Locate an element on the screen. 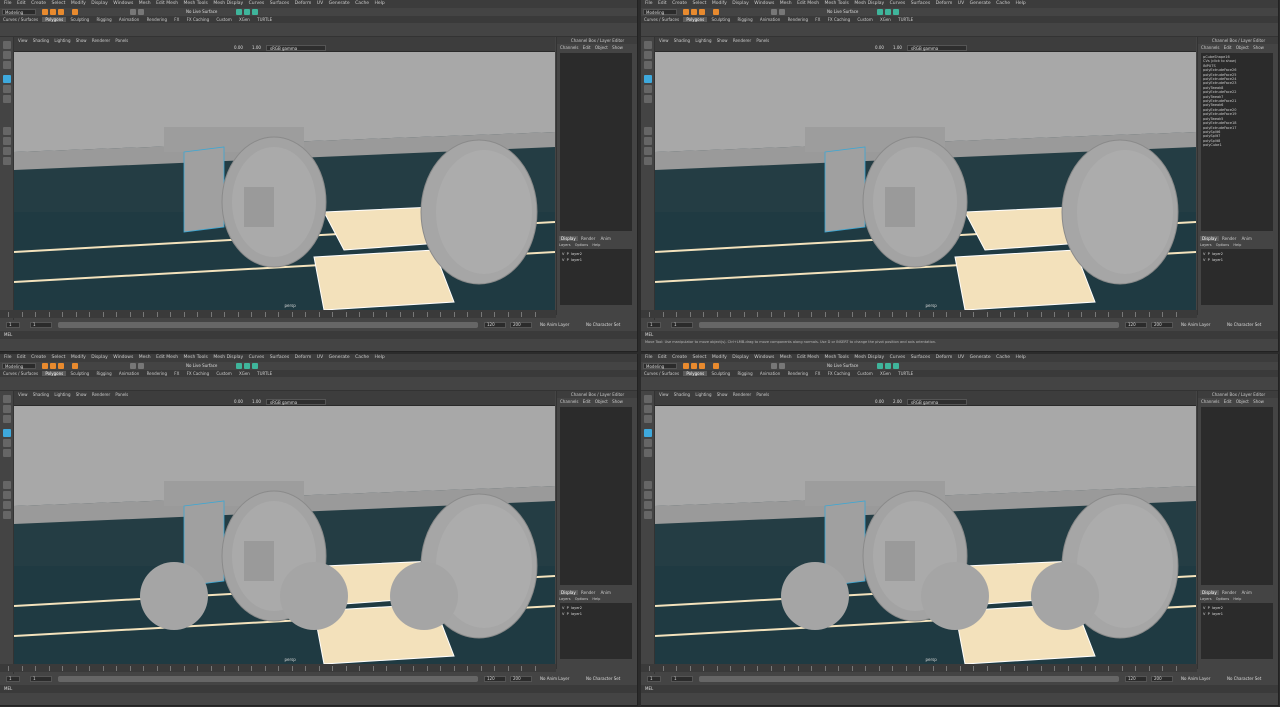  shelf-tab-animation: Animation is located at coordinates (129, 373).